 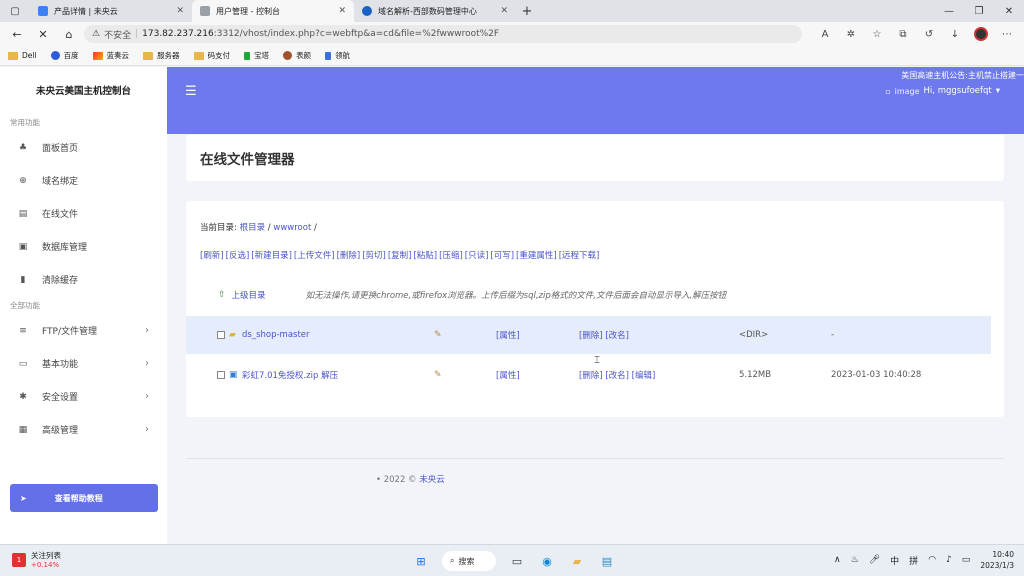 What do you see at coordinates (83, 429) in the screenshot?
I see `sidebar-item-advanced: ▦ 高级管理 ›` at bounding box center [83, 429].